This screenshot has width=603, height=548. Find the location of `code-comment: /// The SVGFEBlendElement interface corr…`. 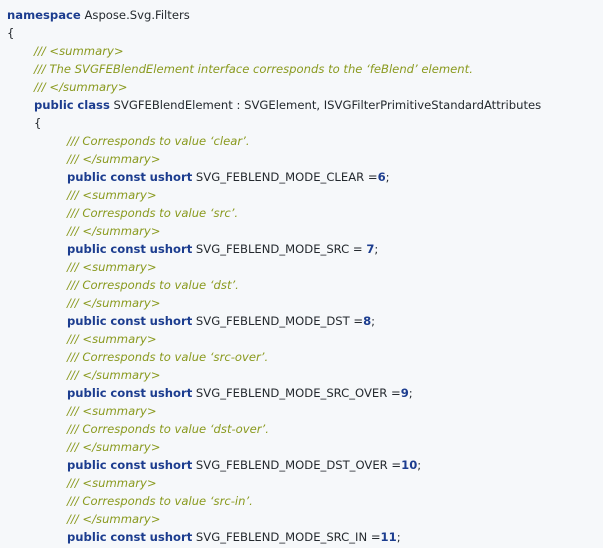

code-comment: /// The SVGFEBlendElement interface corr… is located at coordinates (253, 69).